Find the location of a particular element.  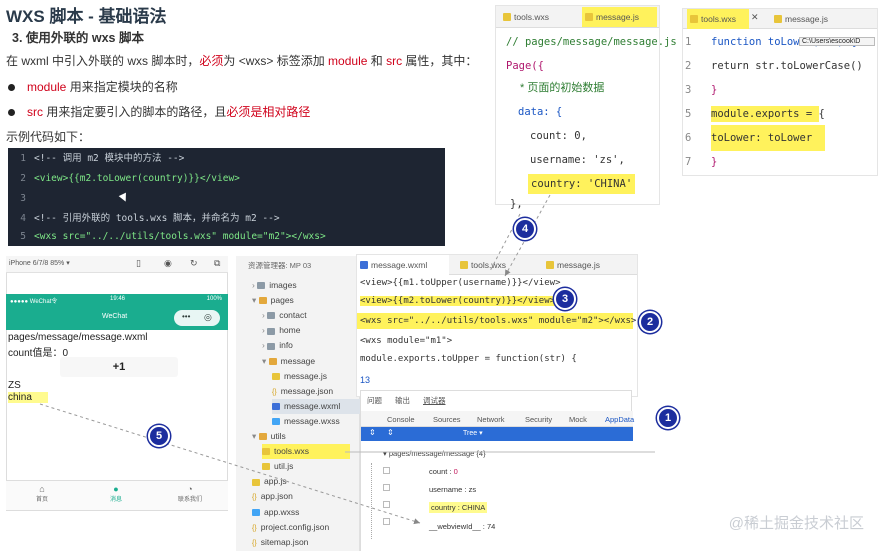

arrow-line is located at coordinates (230, 464).